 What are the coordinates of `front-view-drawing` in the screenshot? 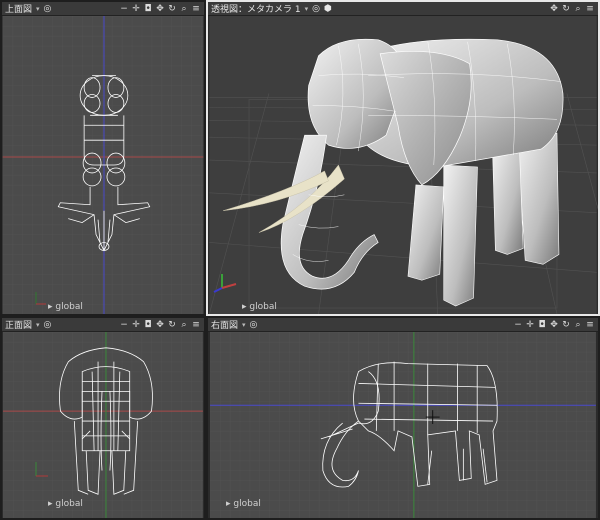 It's located at (103, 425).